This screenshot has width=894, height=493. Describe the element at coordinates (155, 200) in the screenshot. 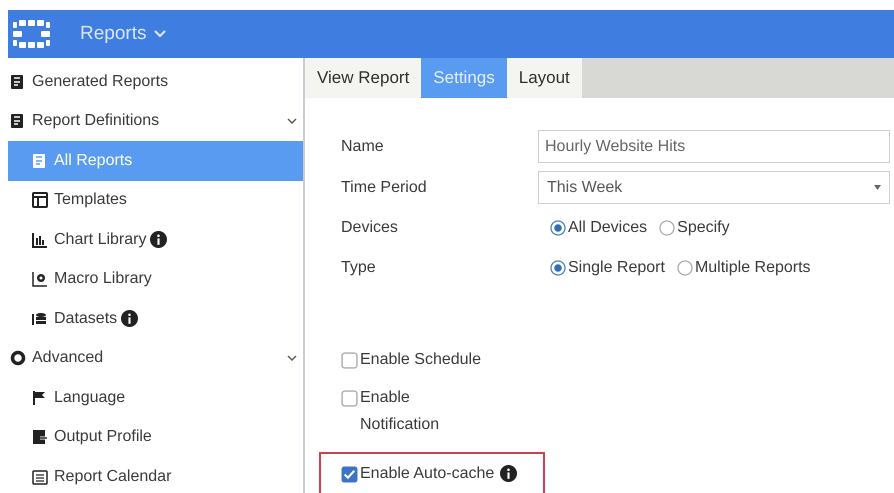

I see `sidebar-item: Templates` at that location.